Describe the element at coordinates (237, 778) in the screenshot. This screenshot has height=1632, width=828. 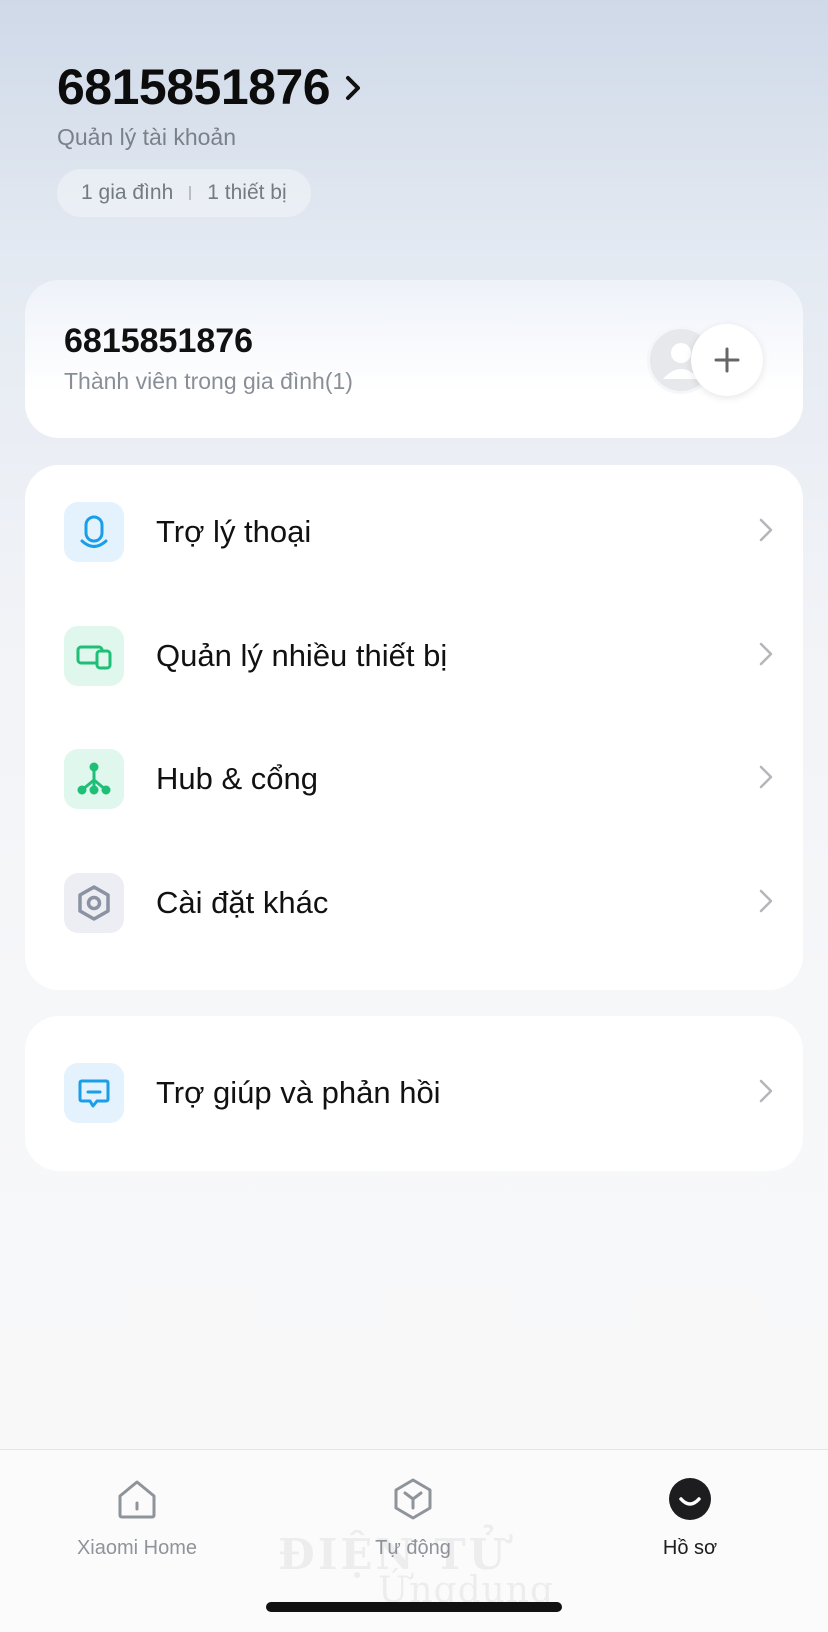
I see `menu-label-hub-gateway: Hub & cổng` at that location.